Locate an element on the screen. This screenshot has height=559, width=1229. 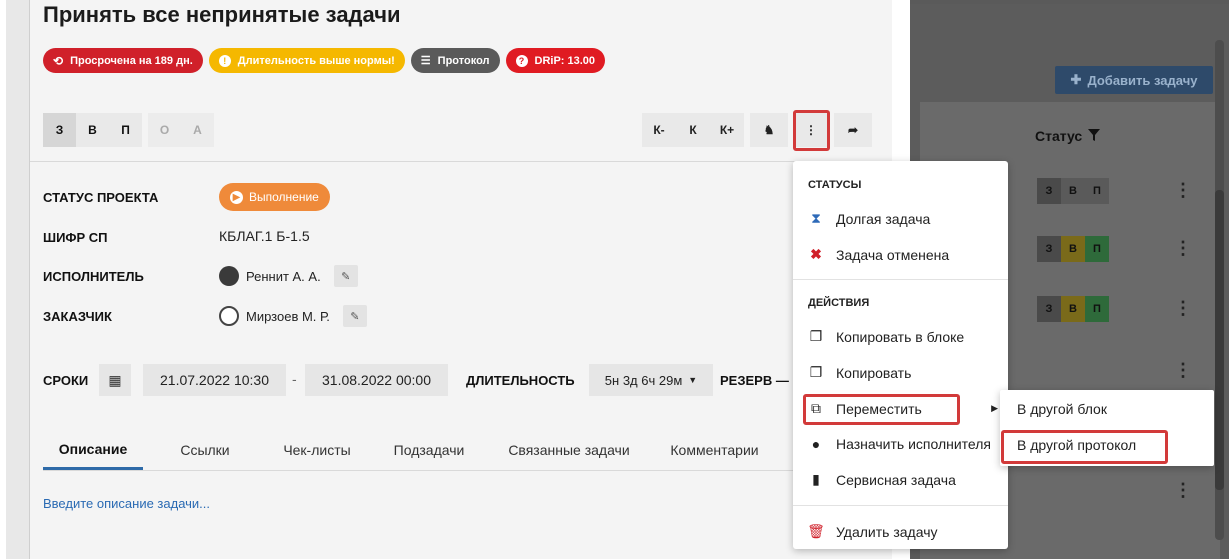
user-icon: ● is located at coordinates (816, 444).